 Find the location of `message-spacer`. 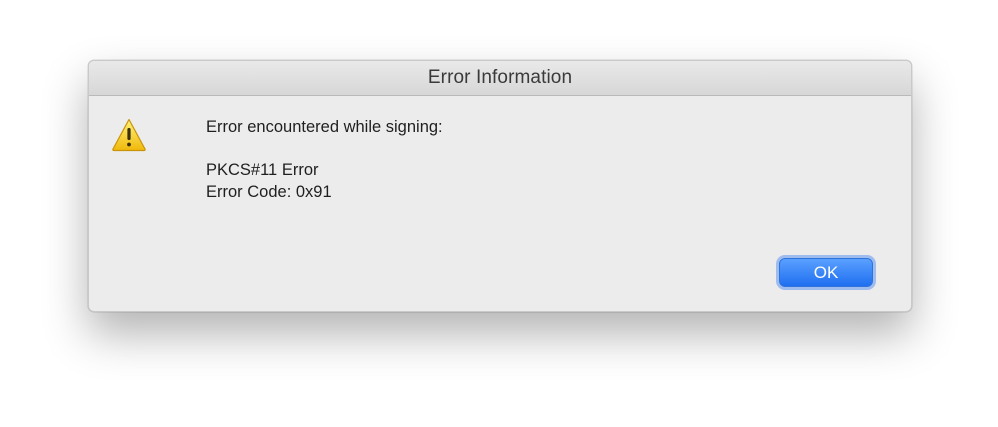

message-spacer is located at coordinates (324, 148).